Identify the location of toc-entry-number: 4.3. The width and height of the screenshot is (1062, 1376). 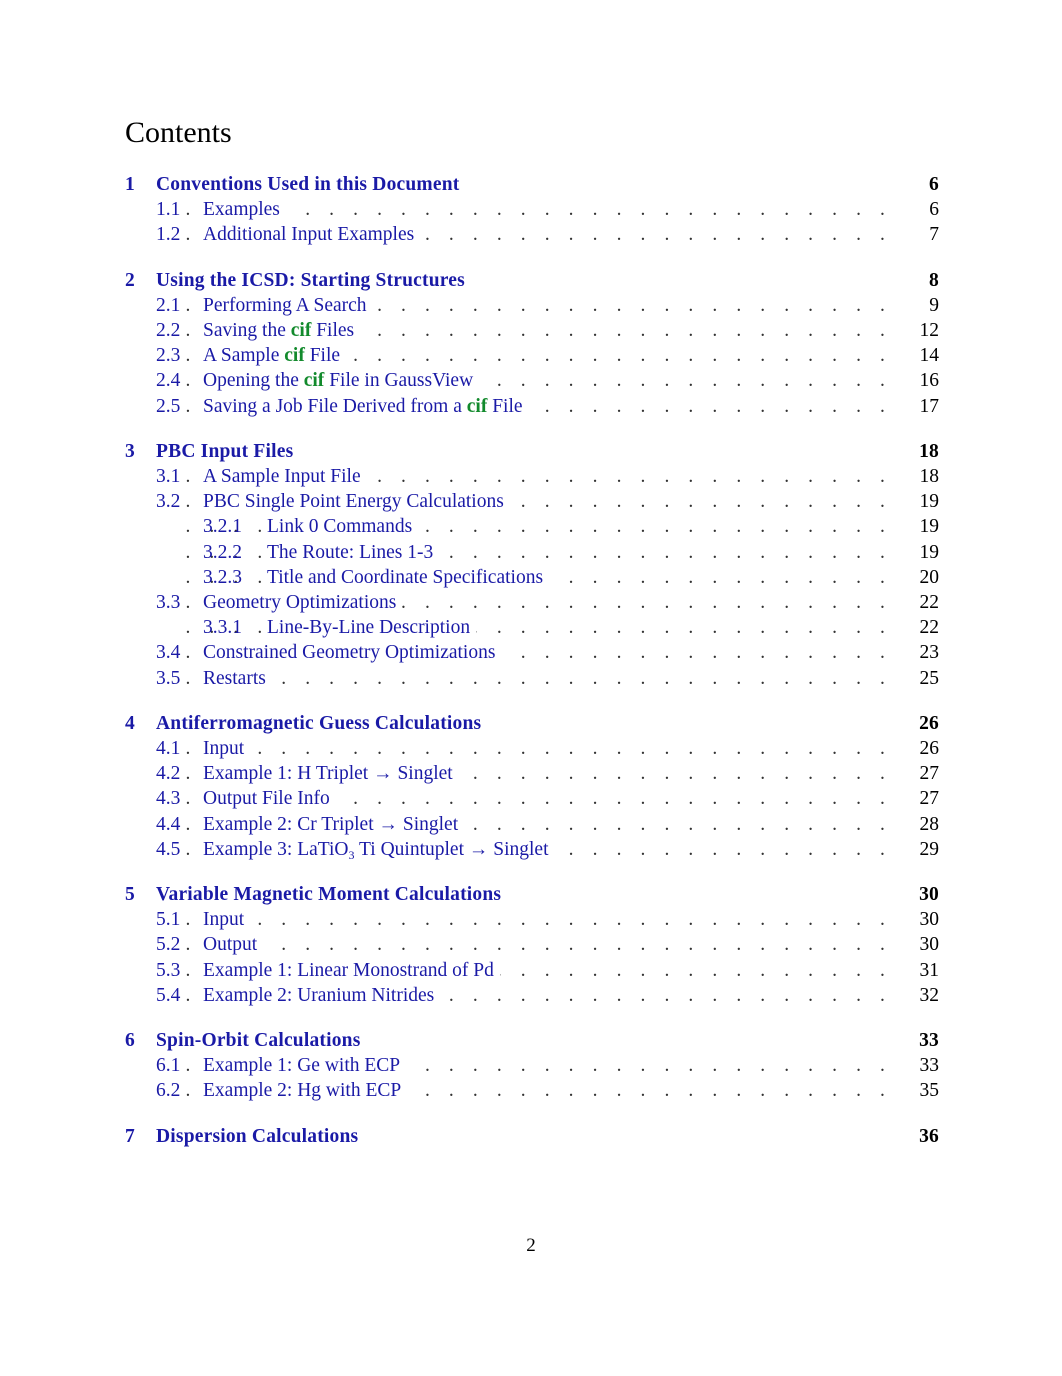
(168, 799).